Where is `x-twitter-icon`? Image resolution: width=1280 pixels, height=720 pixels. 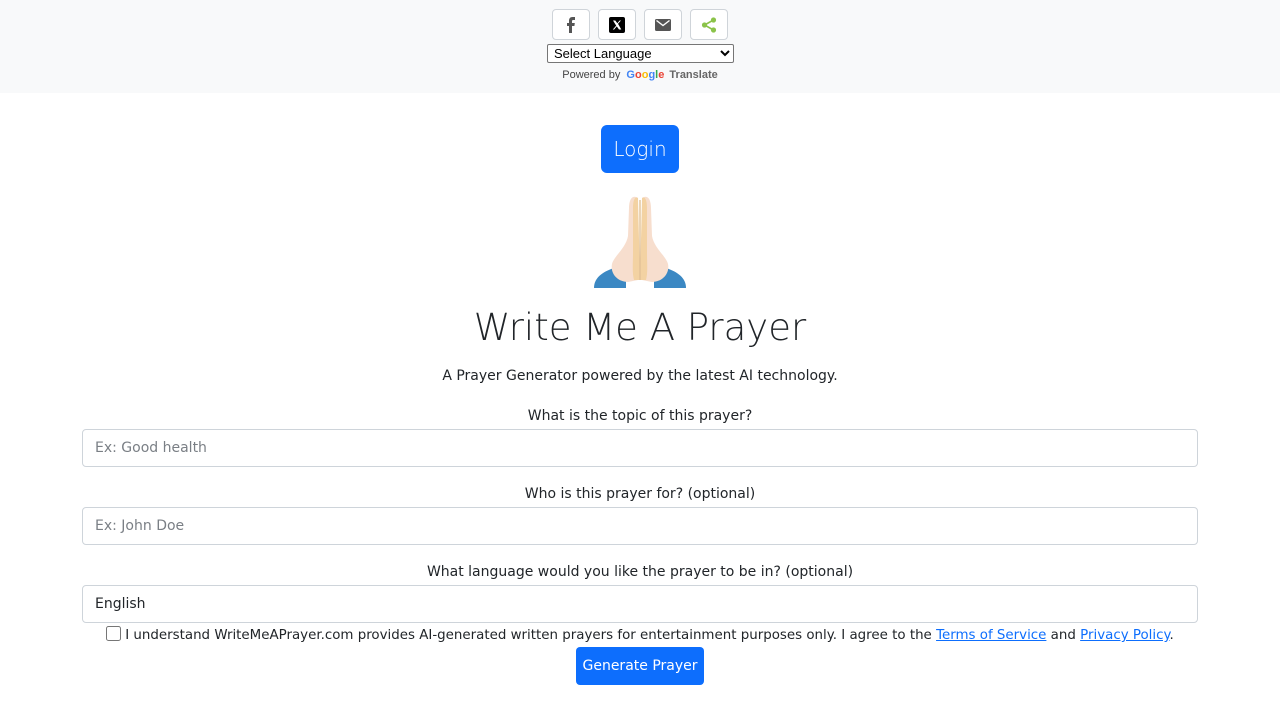
x-twitter-icon is located at coordinates (617, 24).